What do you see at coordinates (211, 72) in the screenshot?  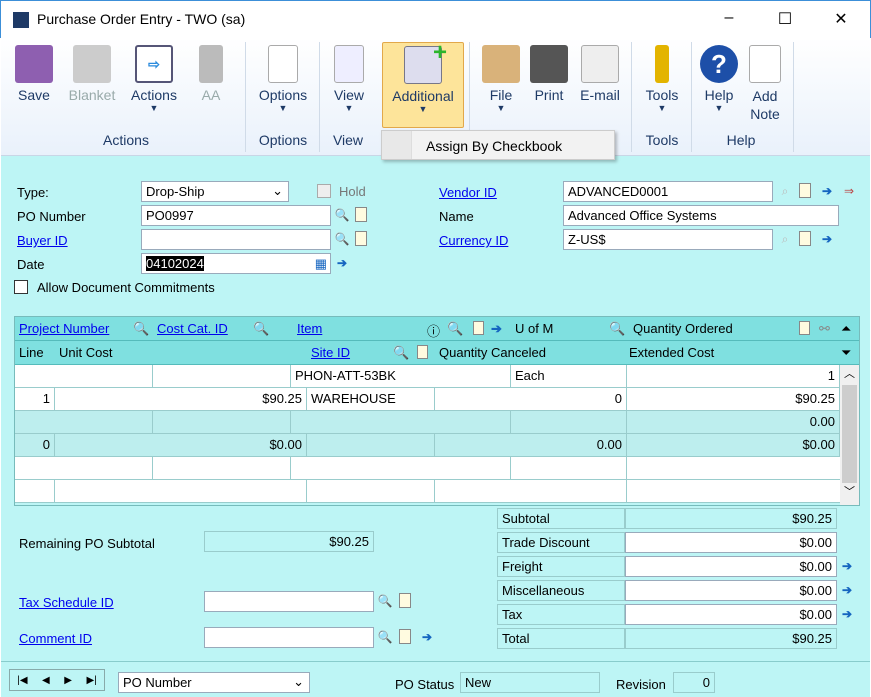 I see `aa-button: AA` at bounding box center [211, 72].